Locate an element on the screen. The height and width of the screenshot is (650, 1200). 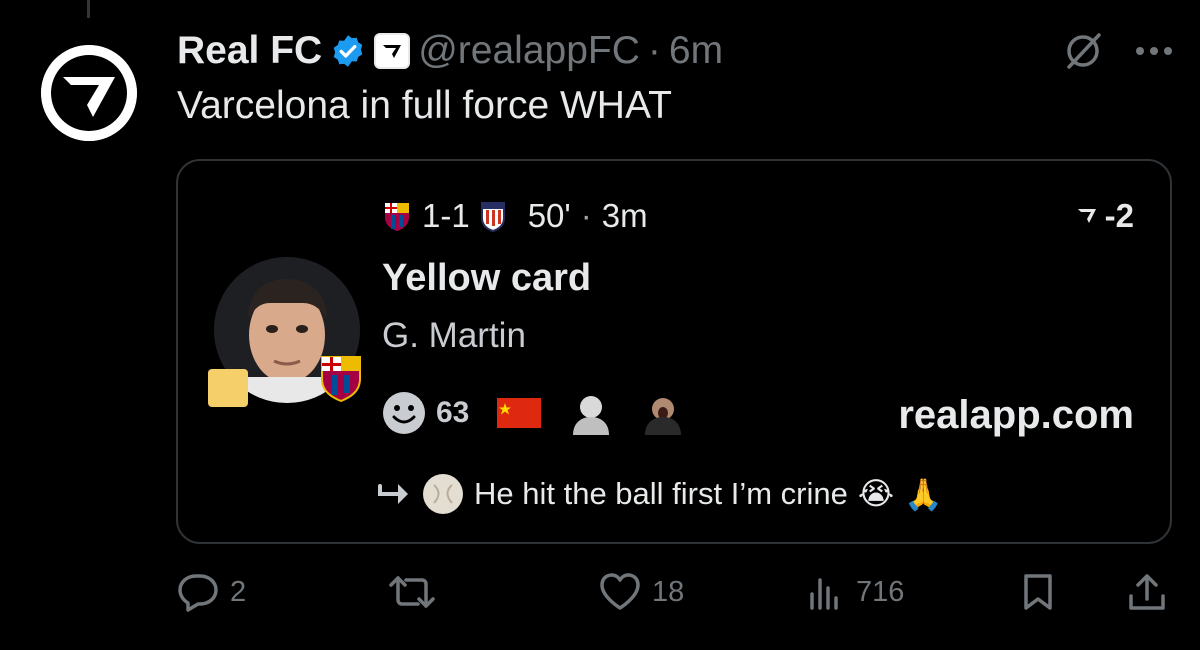
more-icon is located at coordinates (1154, 51).